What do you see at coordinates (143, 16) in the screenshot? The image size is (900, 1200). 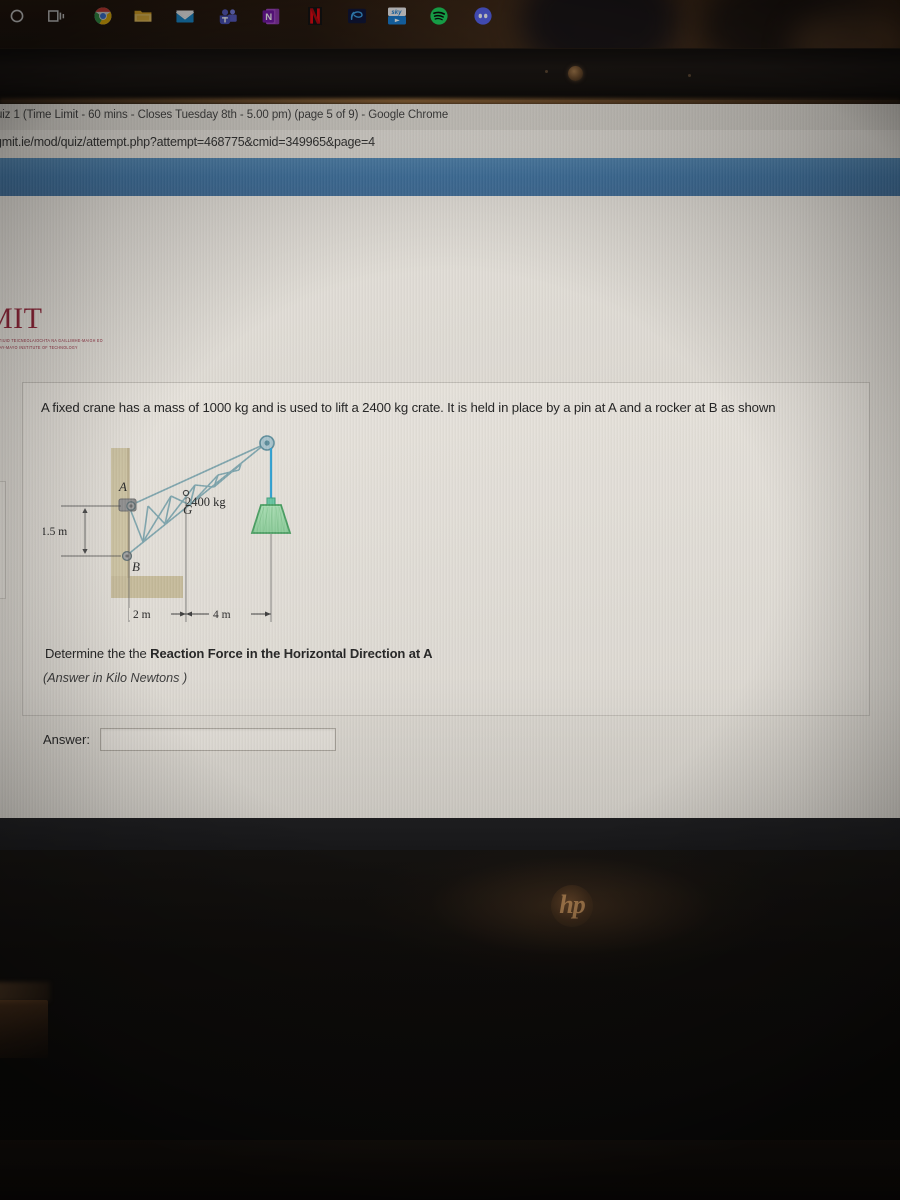 I see `file-explorer-icon` at bounding box center [143, 16].